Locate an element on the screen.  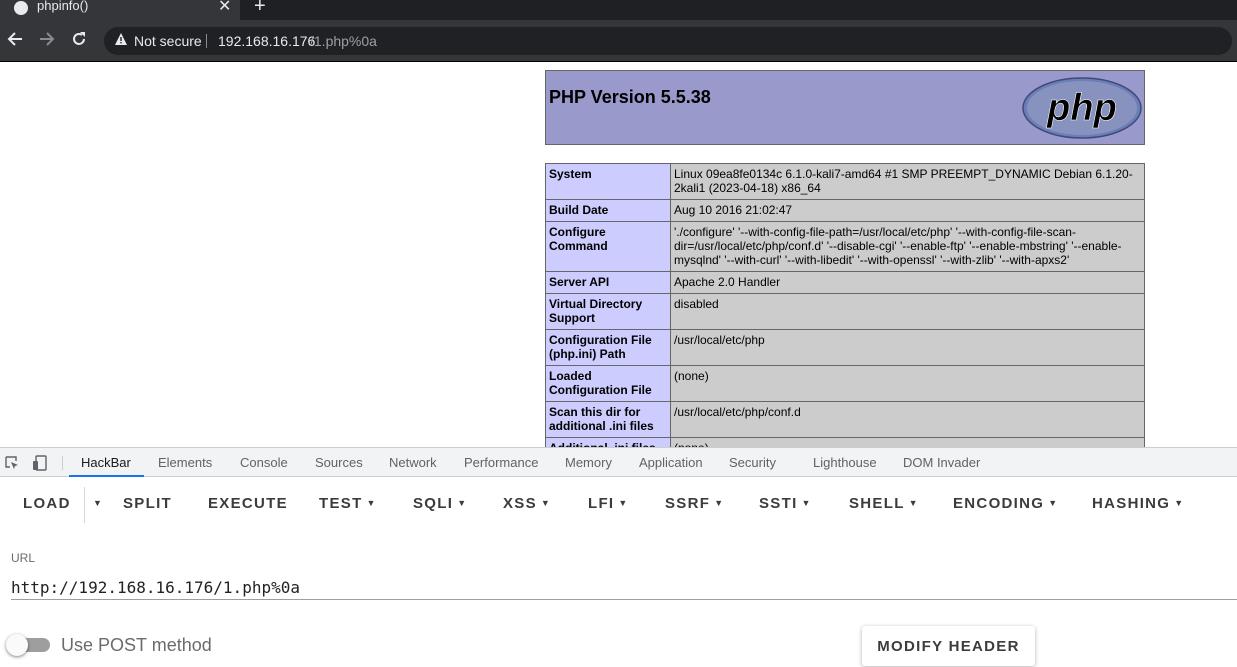
tab-console: Console is located at coordinates (264, 462).